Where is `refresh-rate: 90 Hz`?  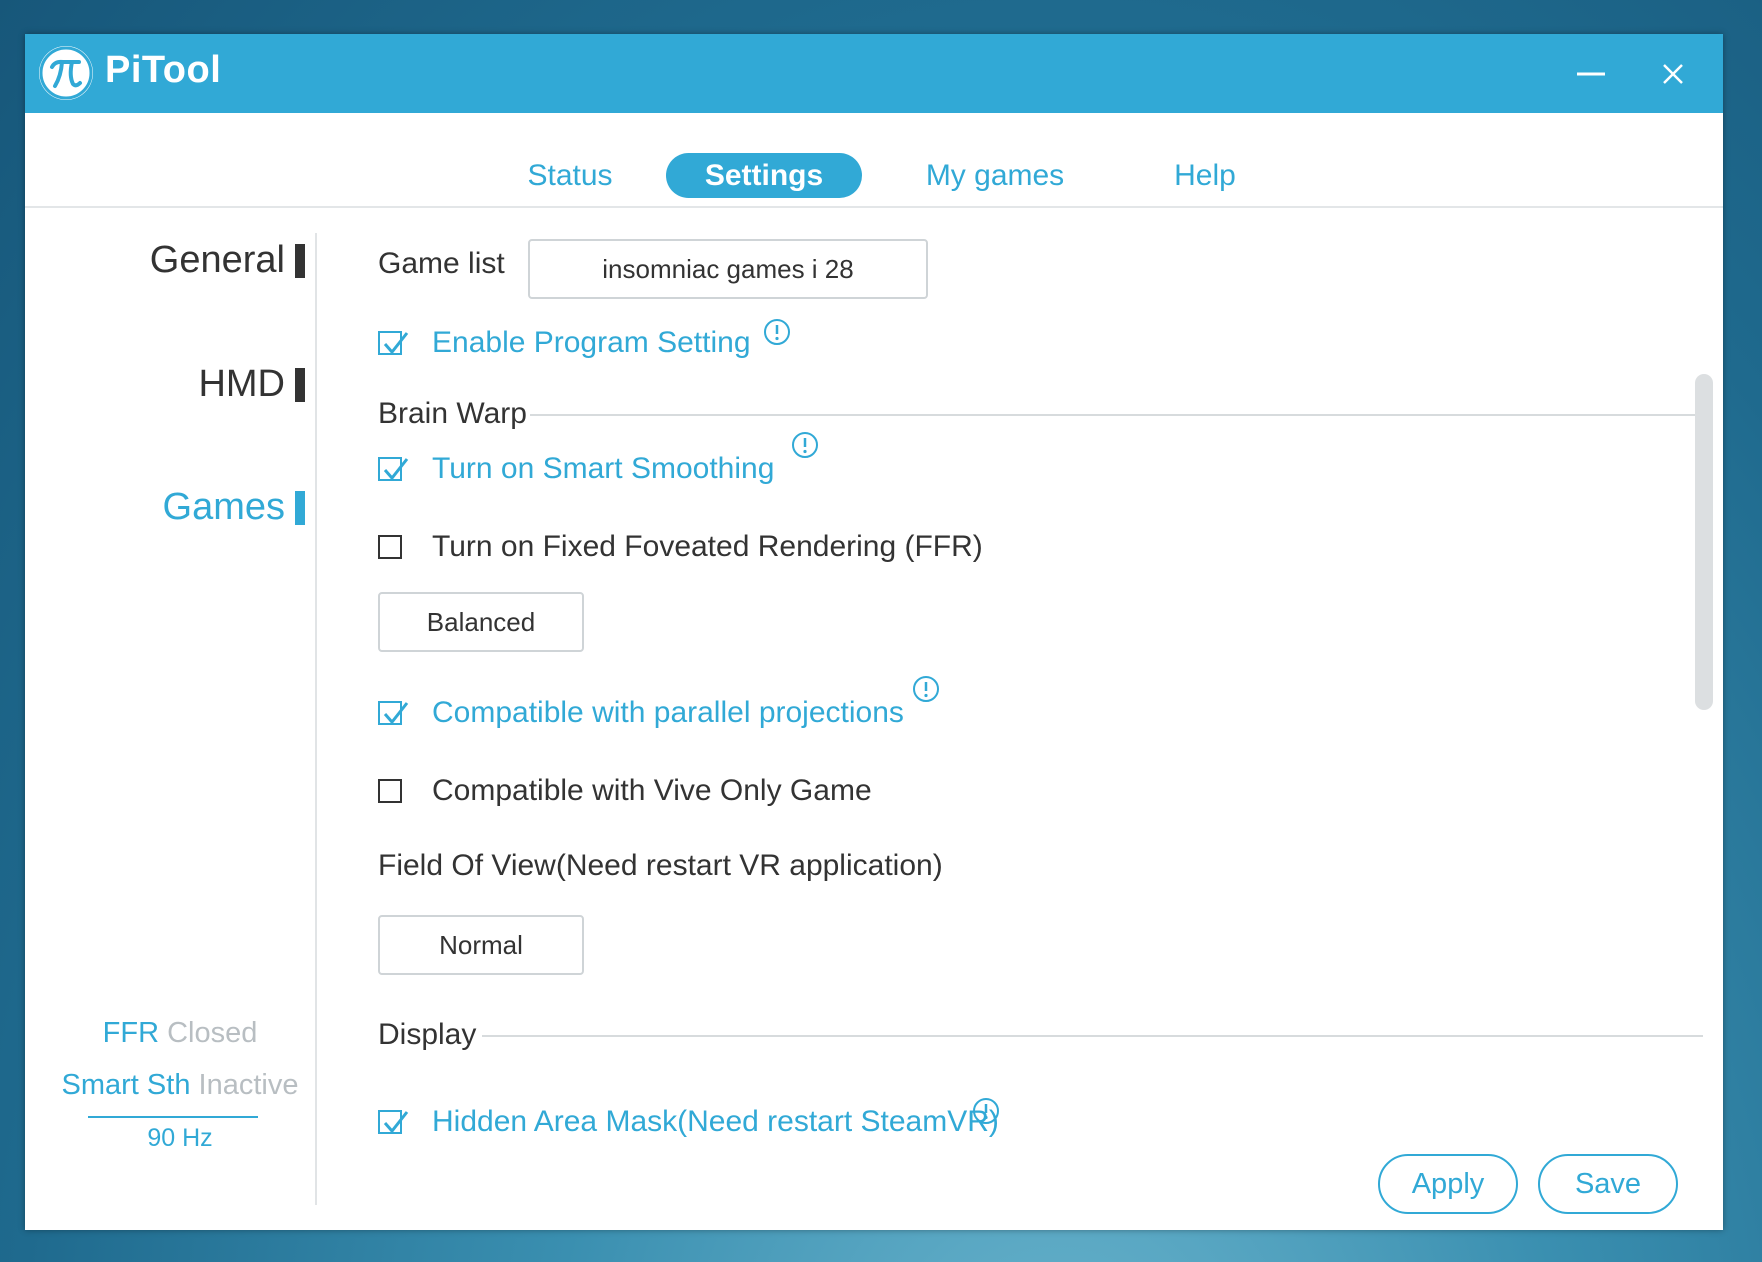 refresh-rate: 90 Hz is located at coordinates (180, 1138).